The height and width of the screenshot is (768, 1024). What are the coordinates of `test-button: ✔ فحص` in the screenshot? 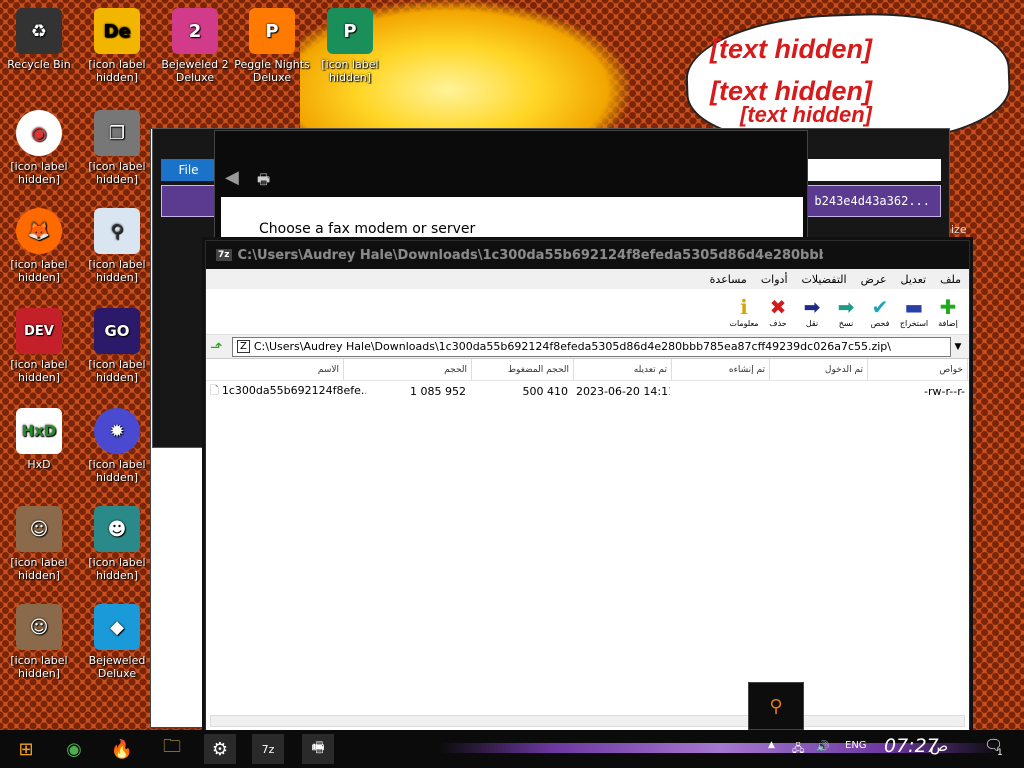 It's located at (880, 312).